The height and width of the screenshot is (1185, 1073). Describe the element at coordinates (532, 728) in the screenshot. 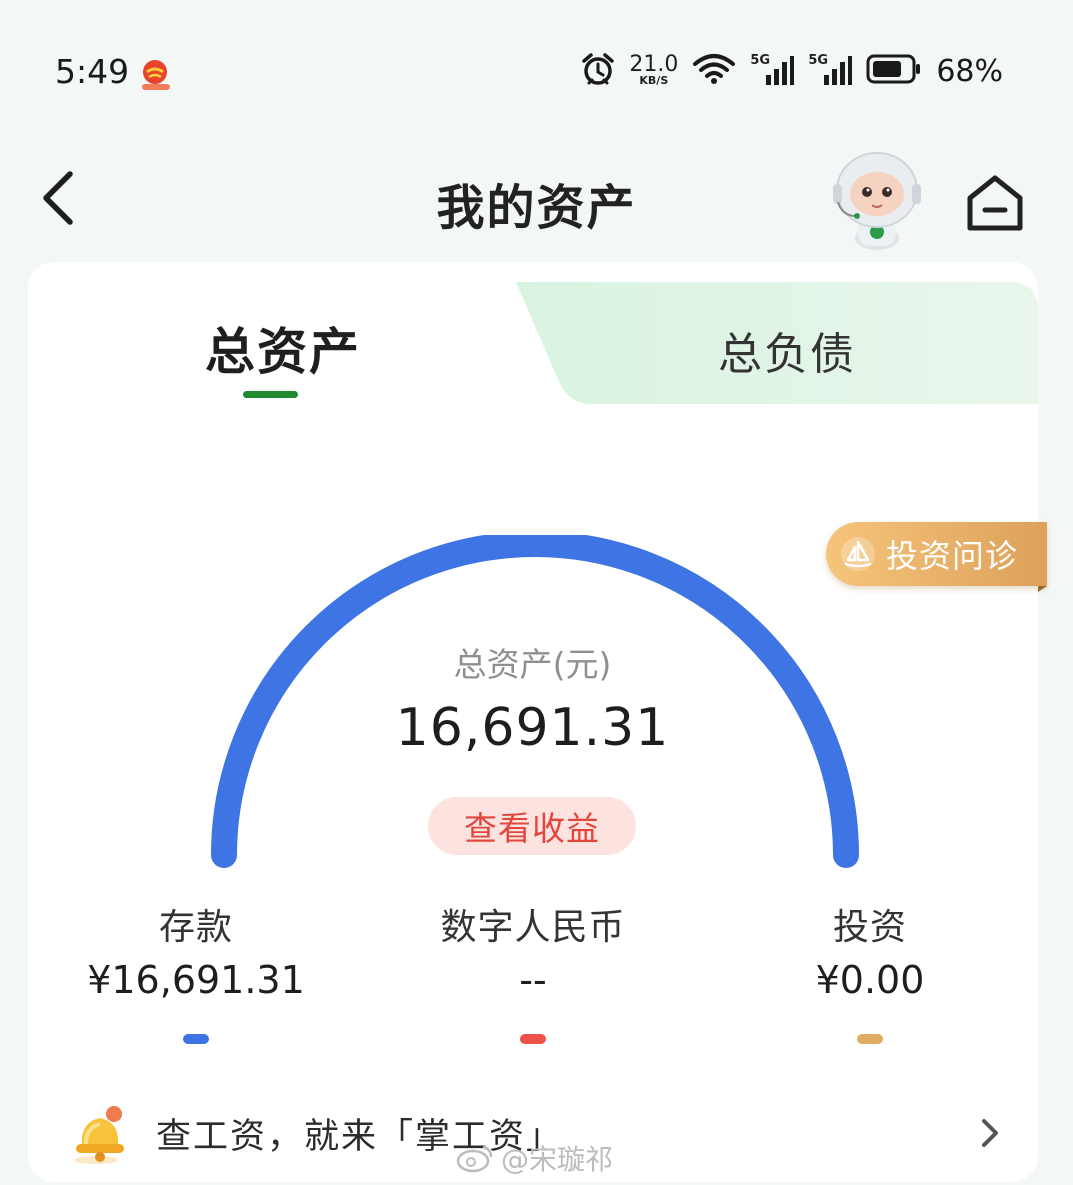

I see `total-assets-value: 16,691.31` at that location.